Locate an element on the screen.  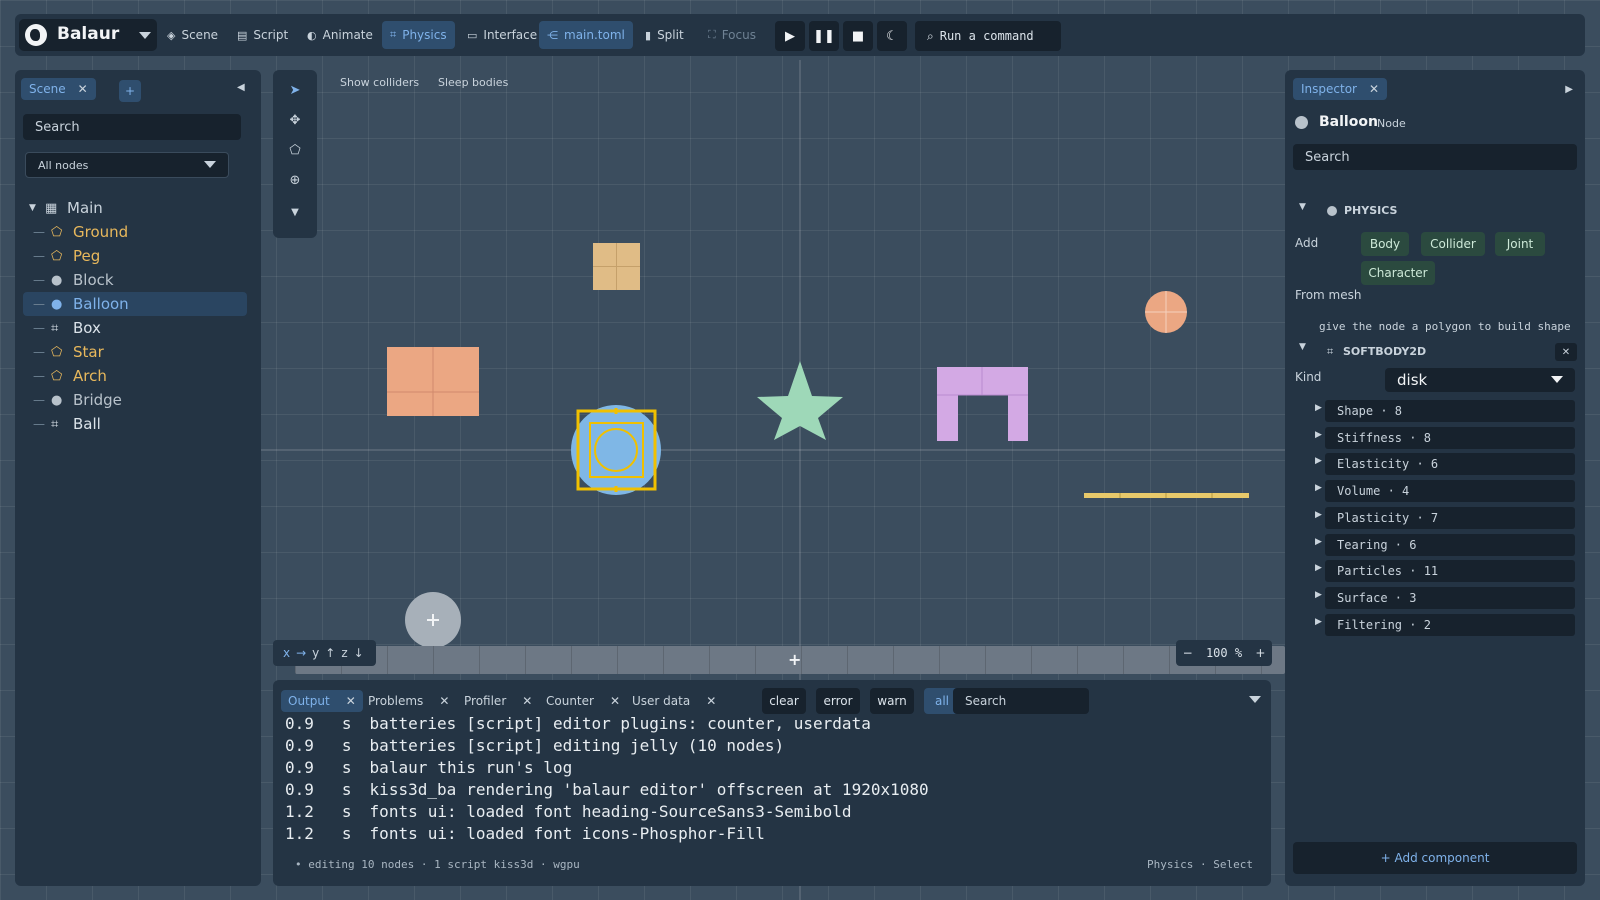
axis-x-label: x is located at coordinates (287, 653).